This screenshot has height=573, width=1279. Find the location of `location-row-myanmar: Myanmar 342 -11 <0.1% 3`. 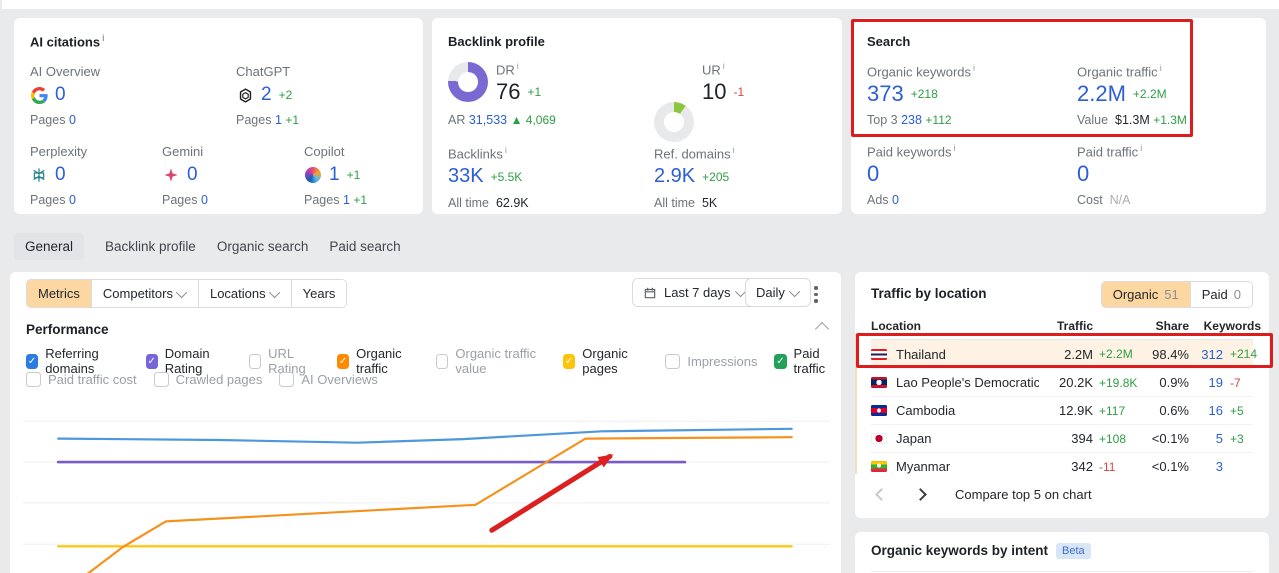

location-row-myanmar: Myanmar 342 -11 <0.1% 3 is located at coordinates (1062, 466).